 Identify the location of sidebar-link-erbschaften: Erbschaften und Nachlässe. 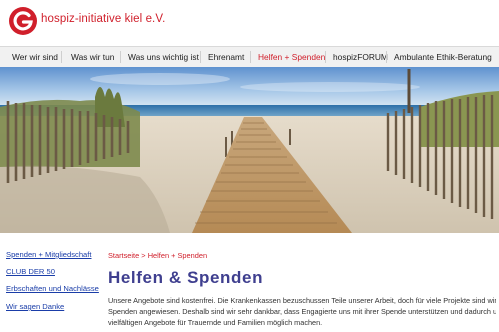
(52, 288).